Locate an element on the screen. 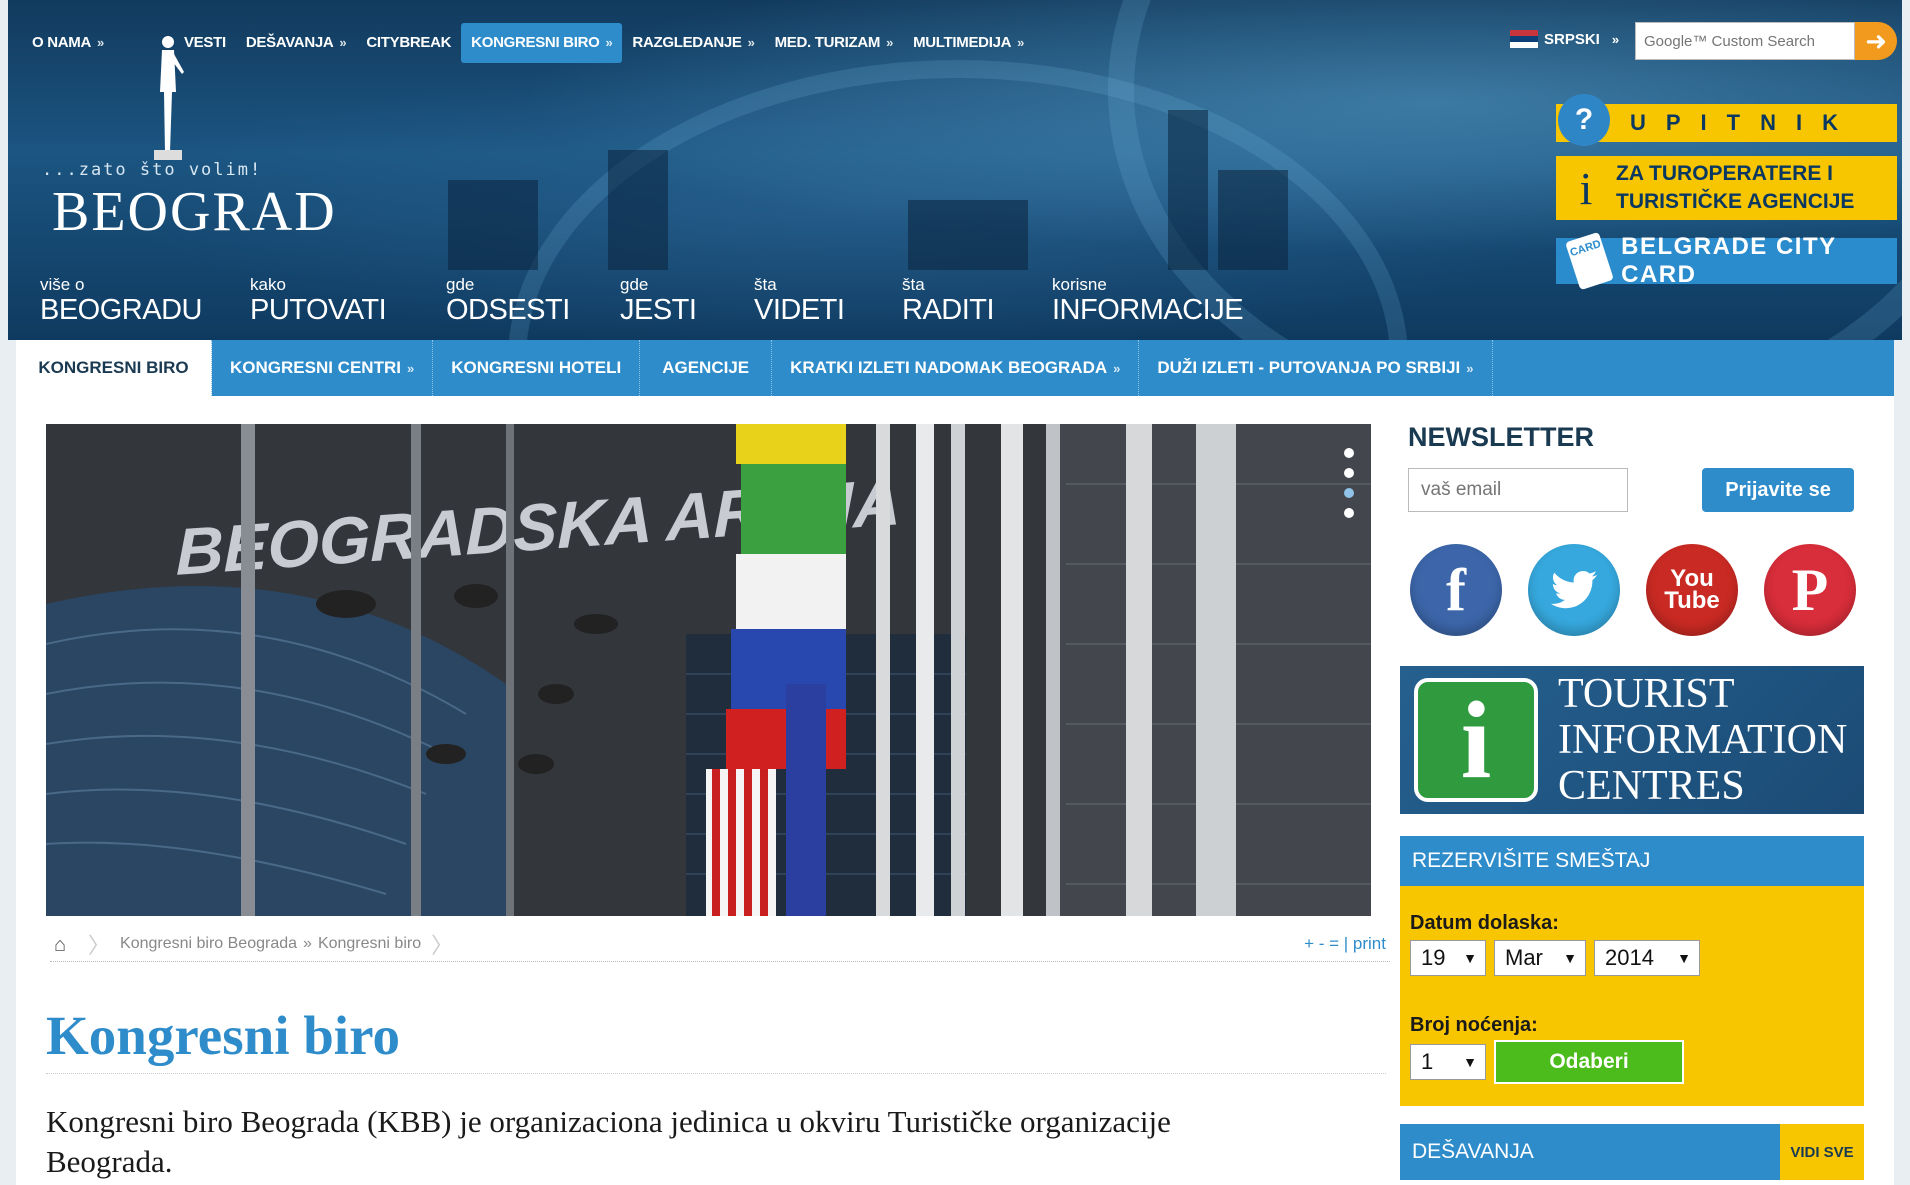  breadcrumb-item: Kongresni biro is located at coordinates (369, 944).